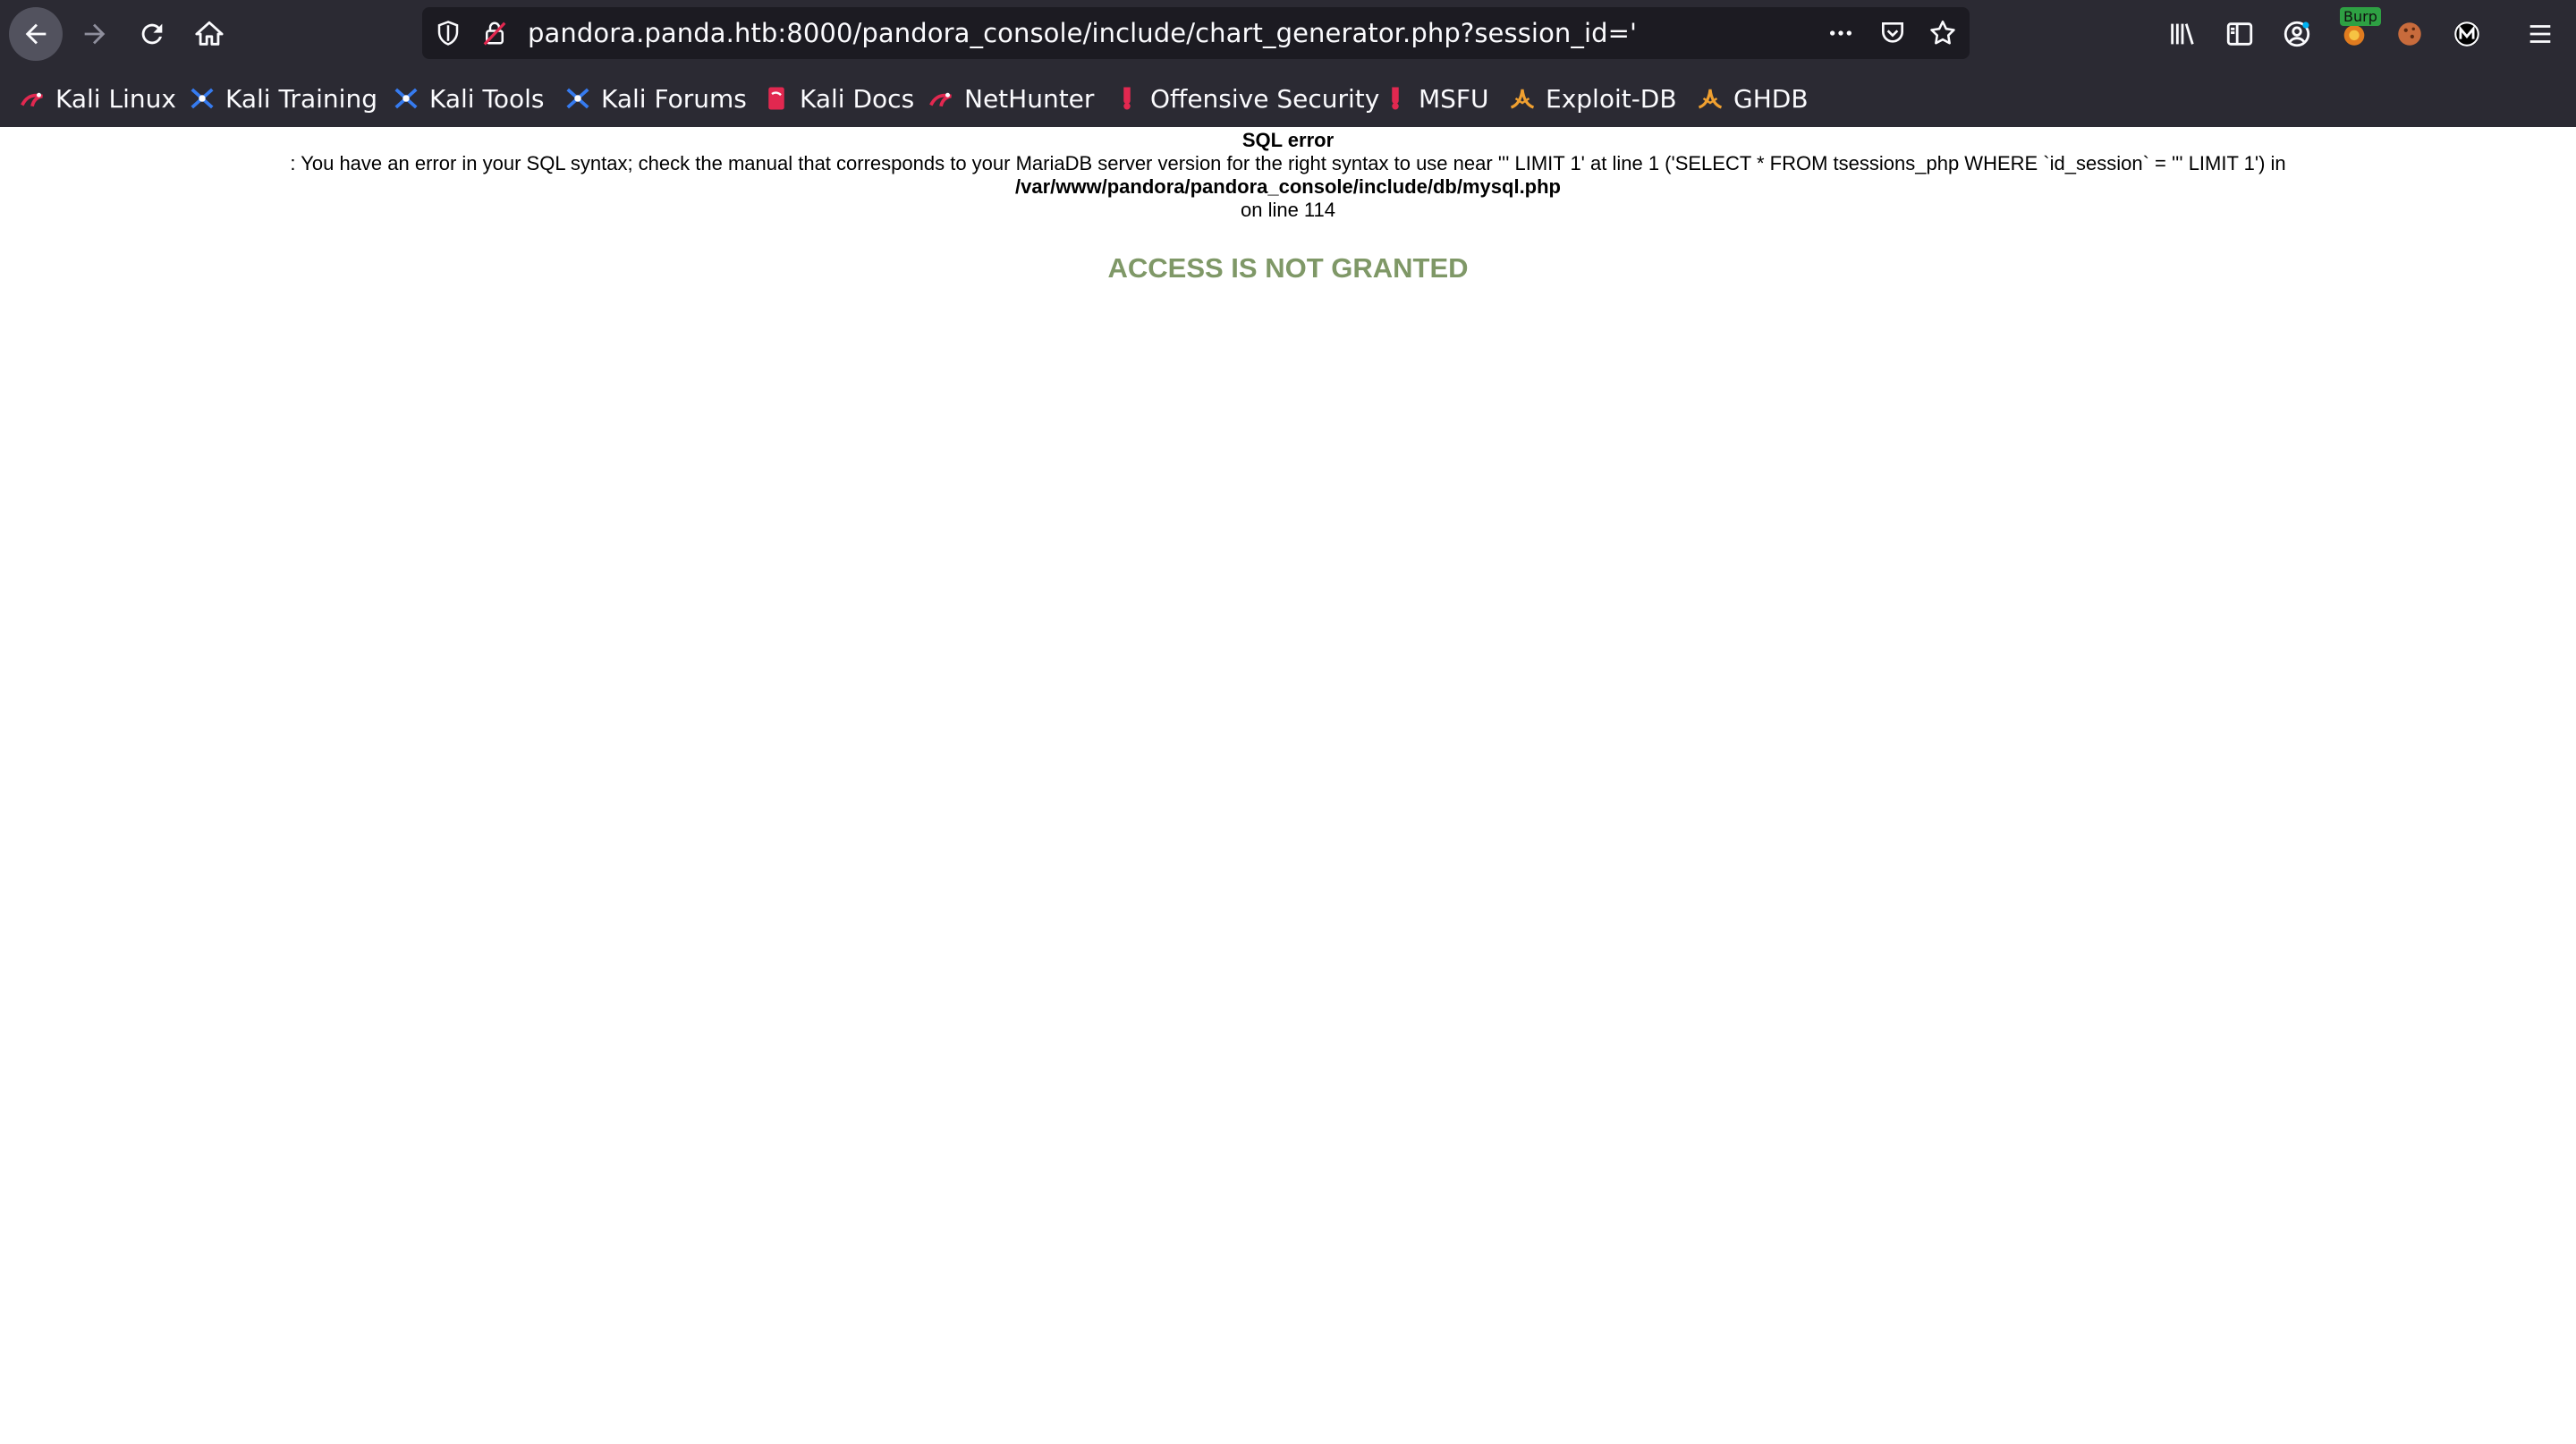  What do you see at coordinates (1771, 98) in the screenshot?
I see `bookmark-label: GHDB` at bounding box center [1771, 98].